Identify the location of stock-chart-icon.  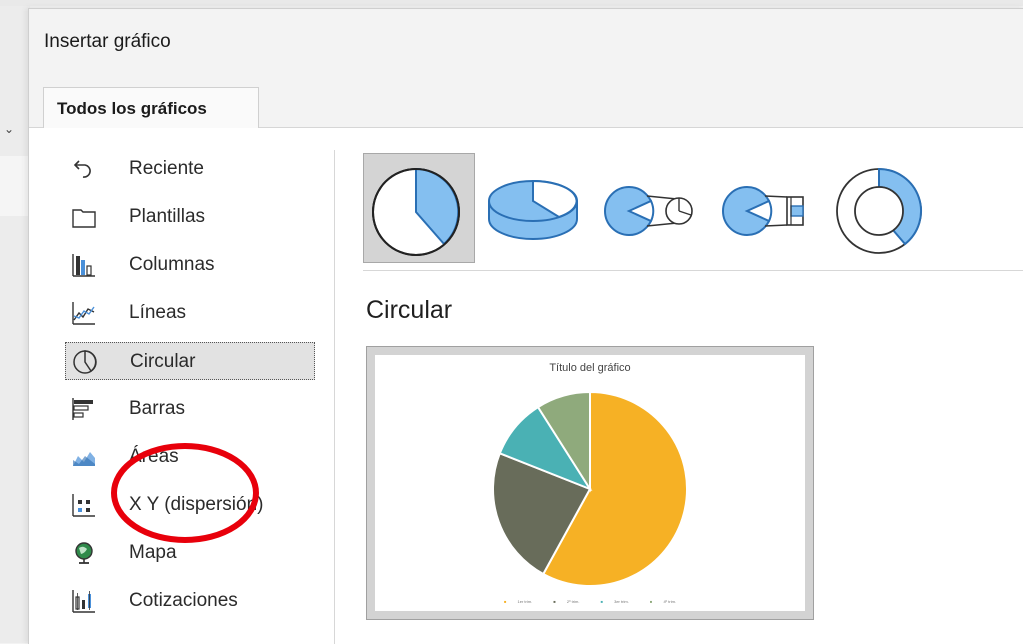
(83, 601).